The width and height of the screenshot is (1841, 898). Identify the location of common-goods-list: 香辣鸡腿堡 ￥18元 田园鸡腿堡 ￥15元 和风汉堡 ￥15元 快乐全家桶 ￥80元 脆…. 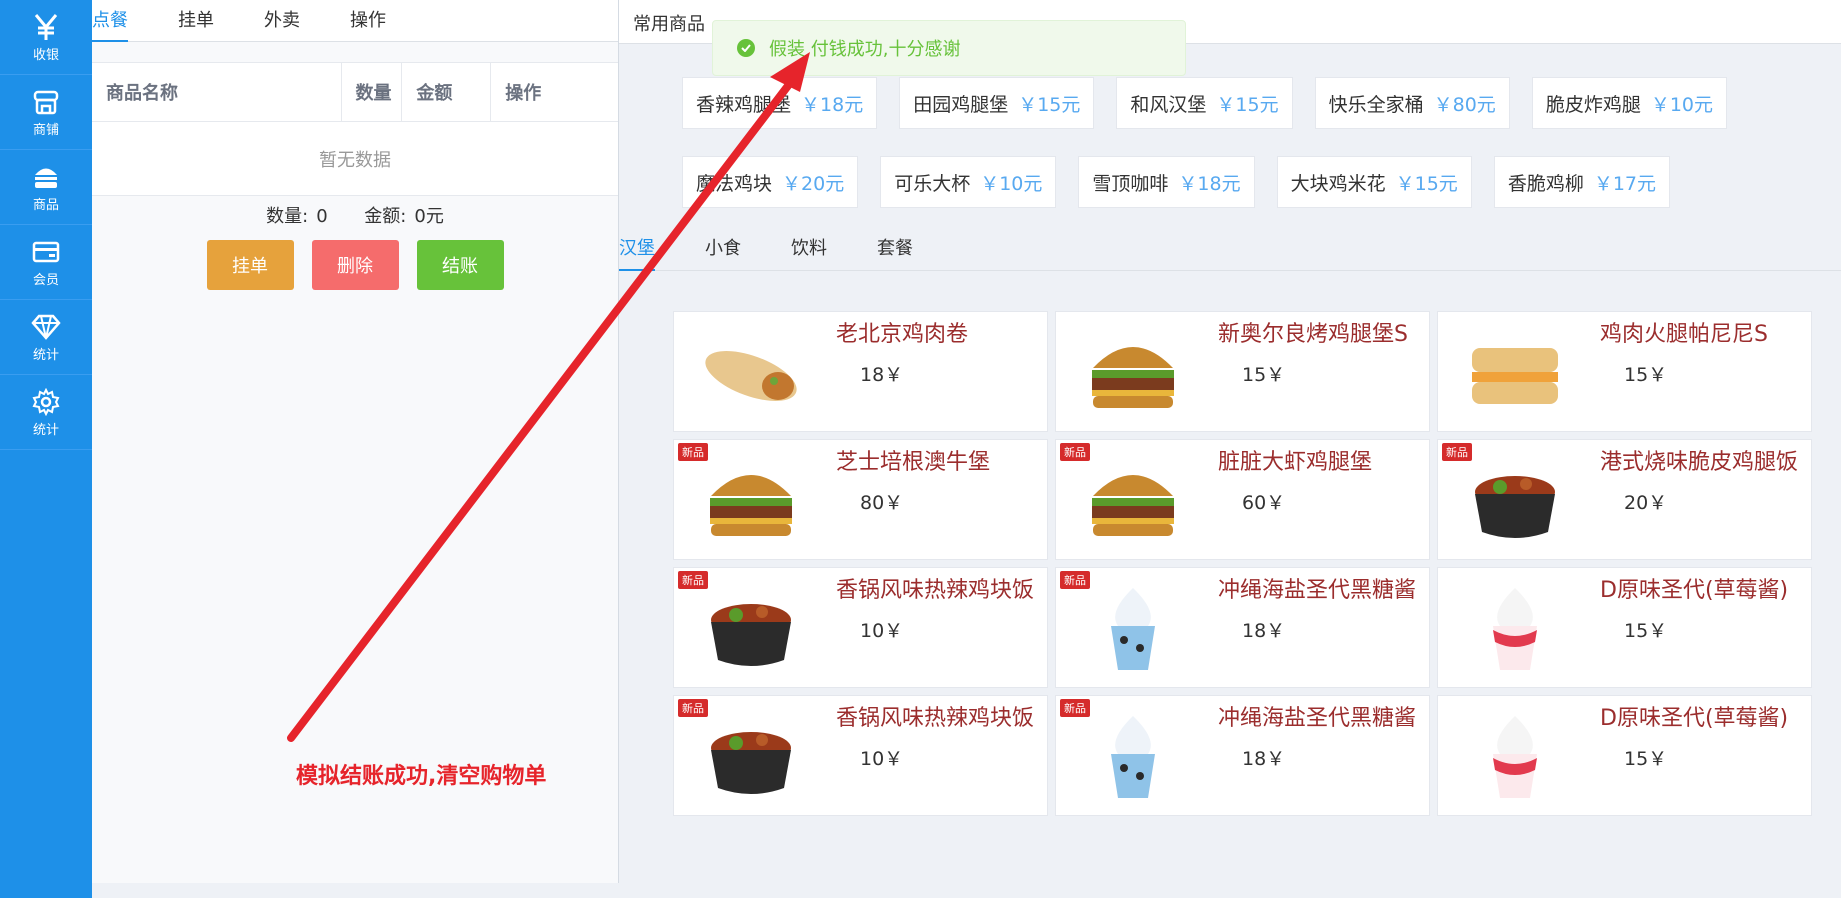
(1242, 156).